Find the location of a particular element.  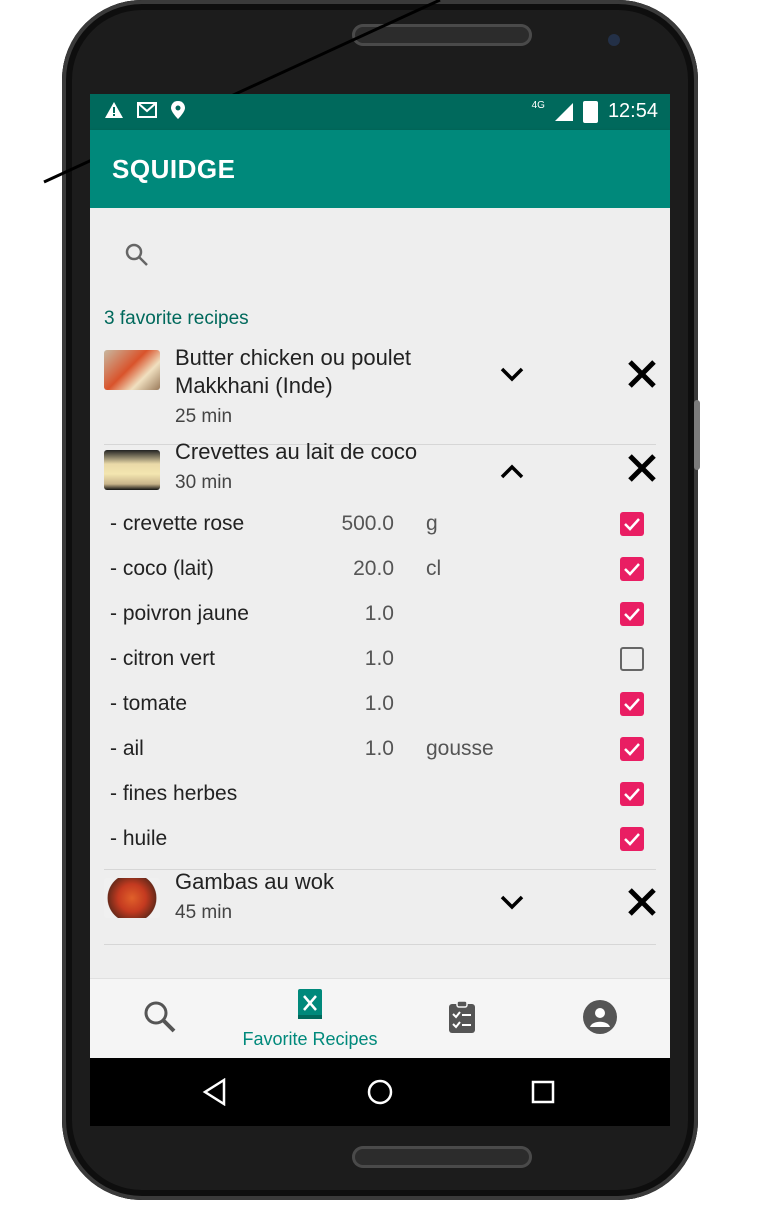

bottom-navigation: Favorite Recipes is located at coordinates (380, 1018).